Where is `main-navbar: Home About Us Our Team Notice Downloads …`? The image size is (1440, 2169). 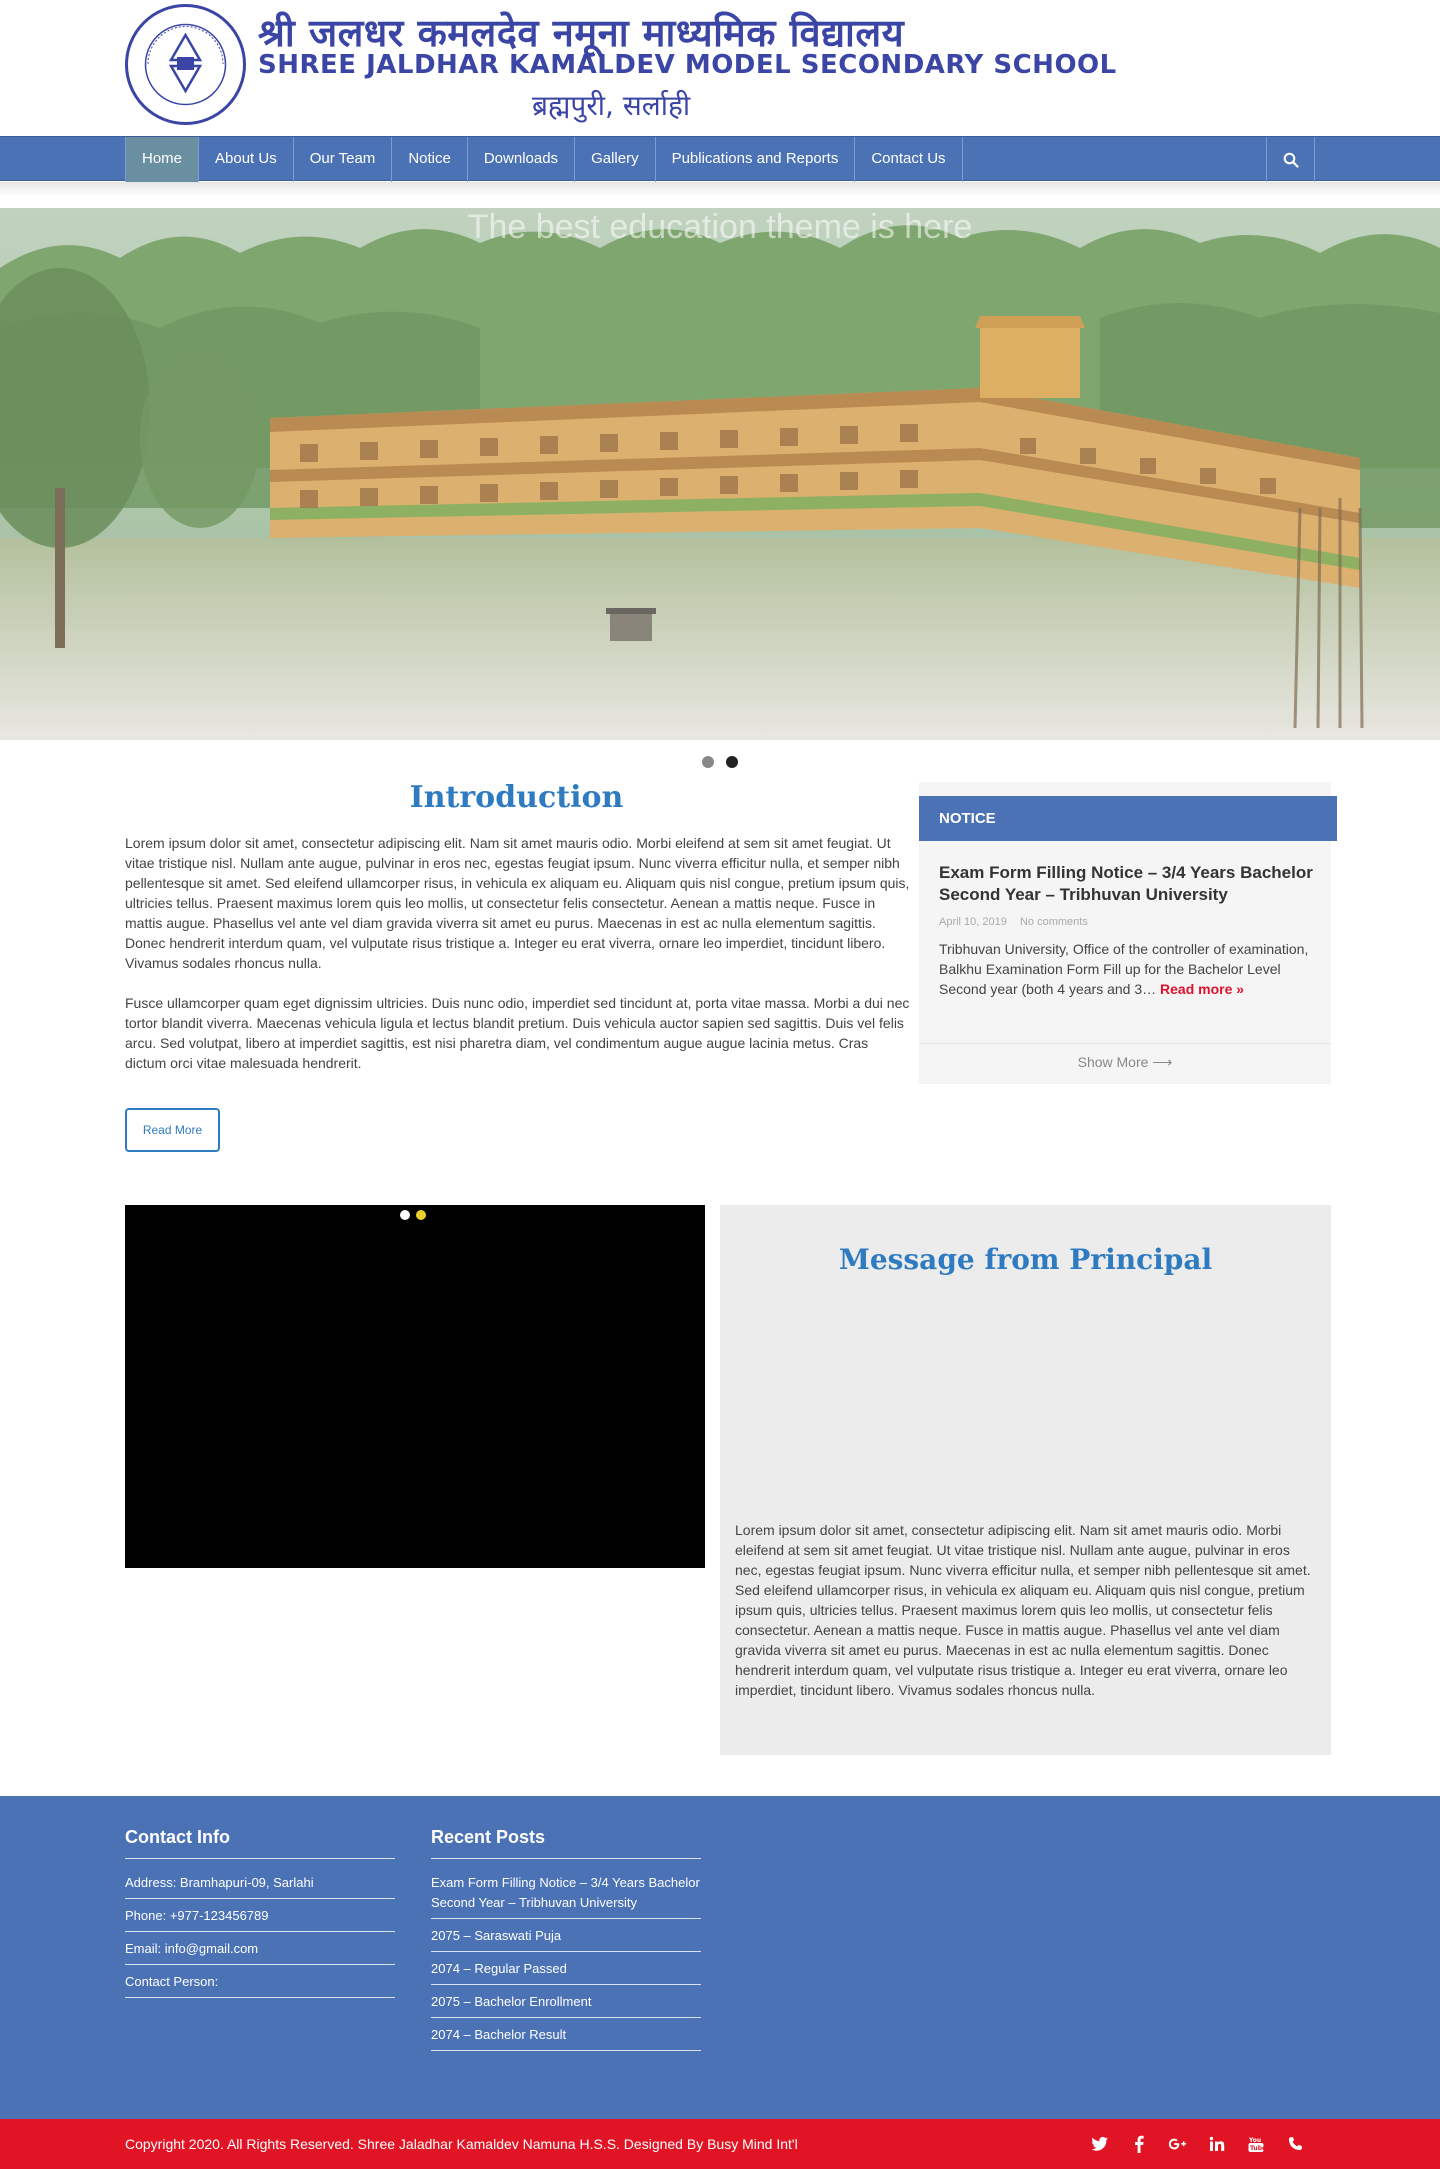
main-navbar: Home About Us Our Team Notice Downloads … is located at coordinates (720, 159).